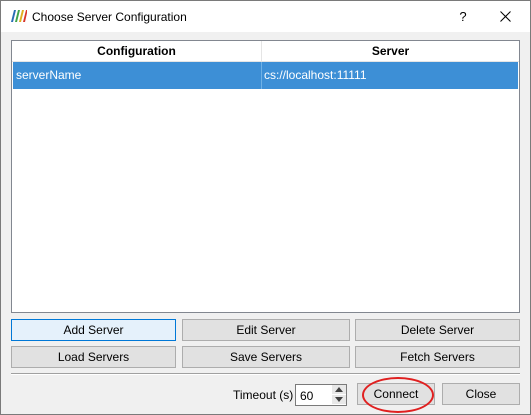 This screenshot has height=415, width=531. What do you see at coordinates (390, 51) in the screenshot?
I see `column-header-server: Server` at bounding box center [390, 51].